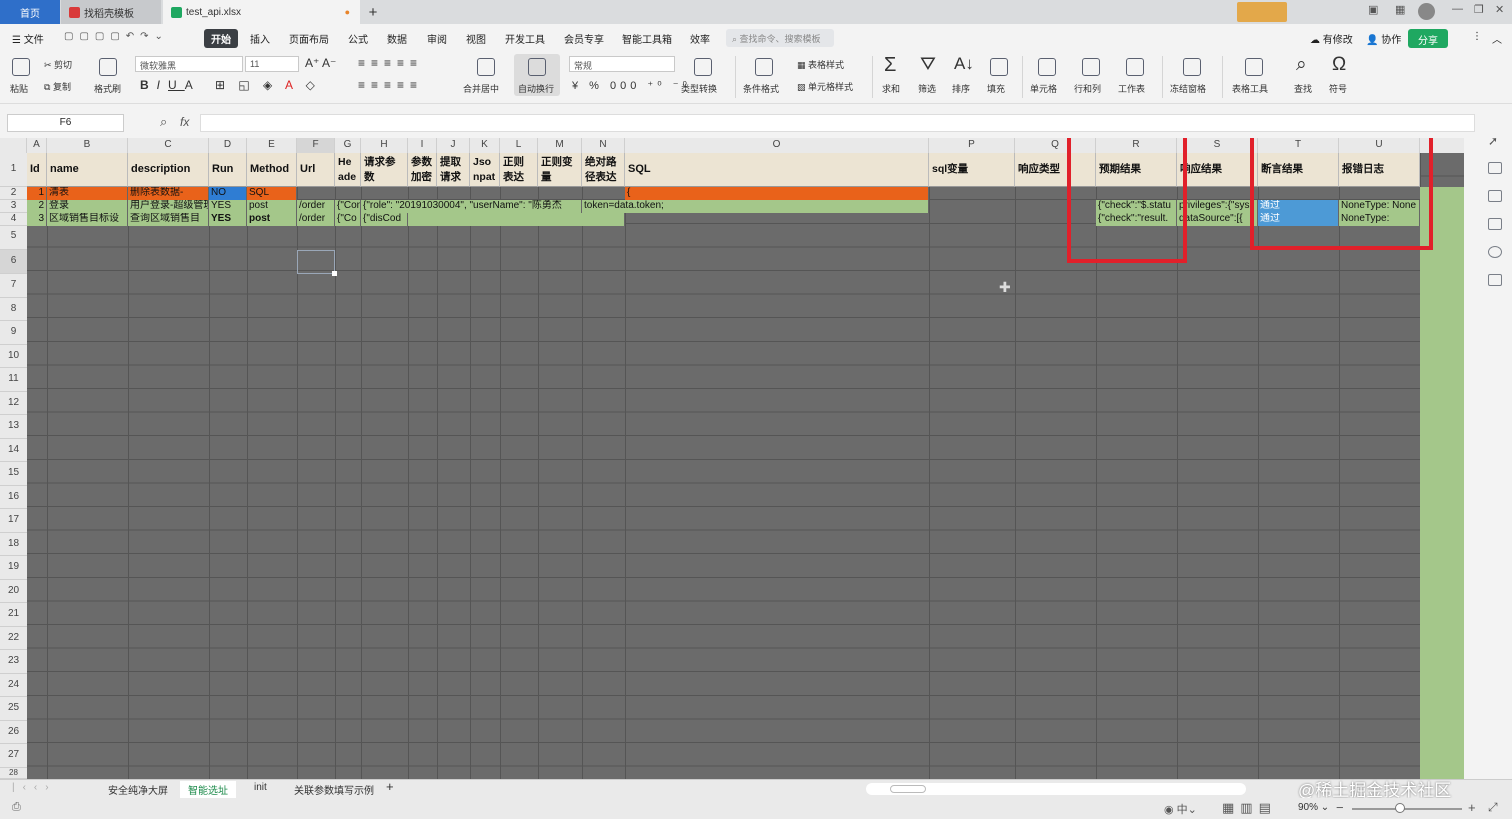 The height and width of the screenshot is (819, 1512). Describe the element at coordinates (221, 38) in the screenshot. I see `menu-start: 开始` at that location.